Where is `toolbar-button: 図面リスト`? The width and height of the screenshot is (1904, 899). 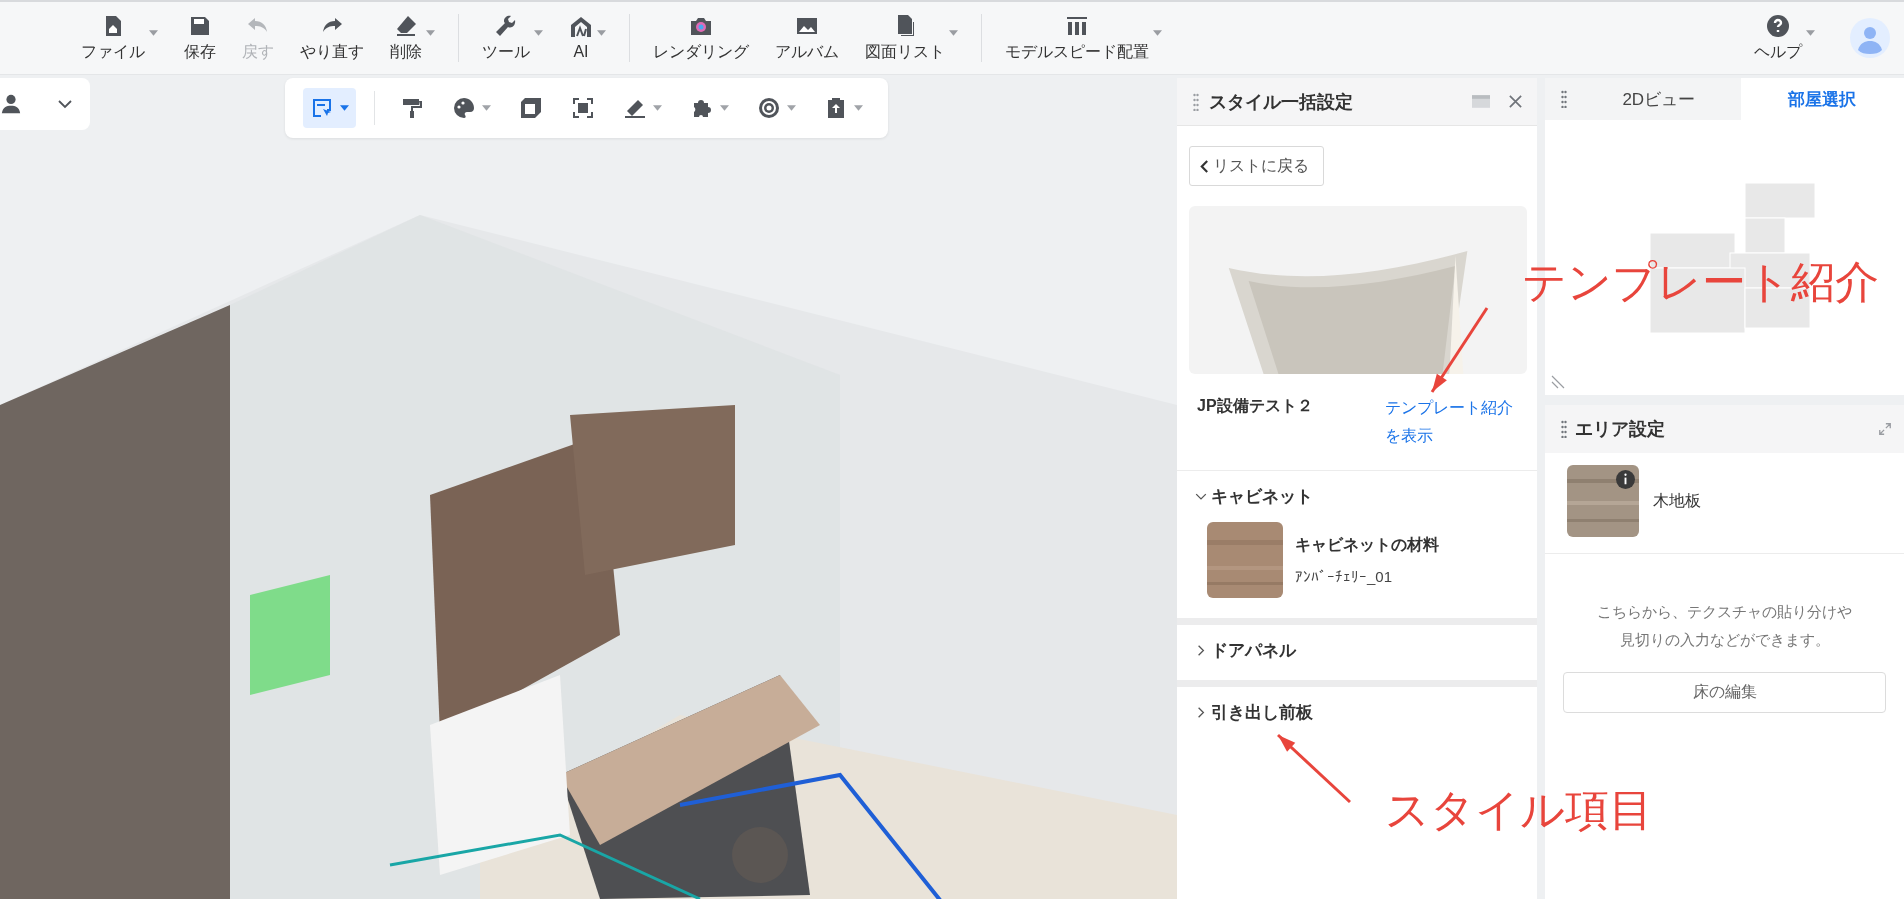 toolbar-button: 図面リスト is located at coordinates (911, 38).